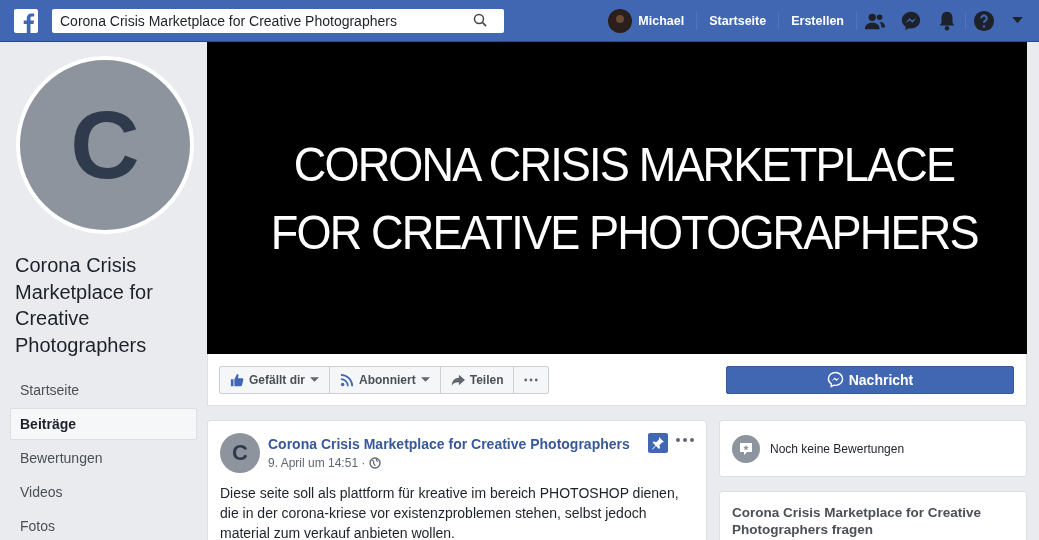 Image resolution: width=1039 pixels, height=540 pixels. I want to click on sidebar-item: Bewertungen, so click(103, 458).